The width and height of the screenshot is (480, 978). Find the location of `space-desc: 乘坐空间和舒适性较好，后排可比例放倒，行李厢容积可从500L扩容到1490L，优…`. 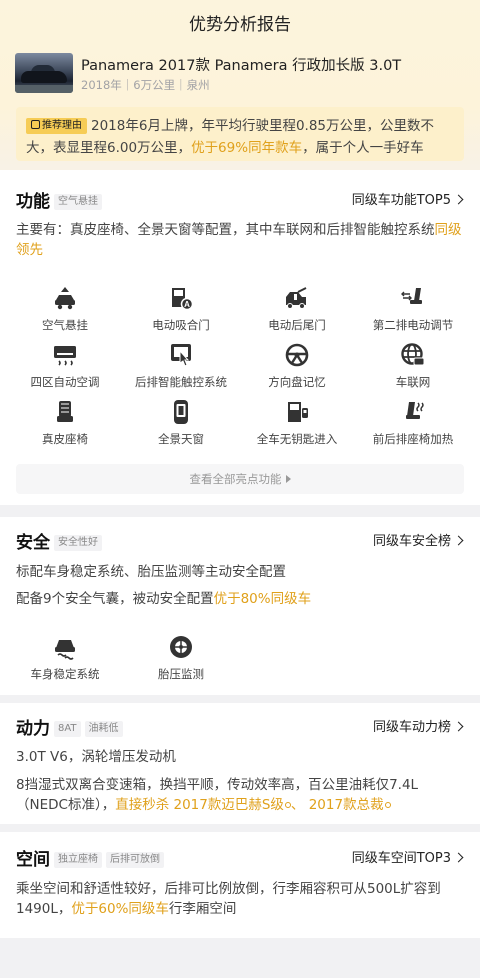

space-desc: 乘坐空间和舒适性较好，后排可比例放倒，行李厢容积可从500L扩容到1490L，优… is located at coordinates (228, 899).